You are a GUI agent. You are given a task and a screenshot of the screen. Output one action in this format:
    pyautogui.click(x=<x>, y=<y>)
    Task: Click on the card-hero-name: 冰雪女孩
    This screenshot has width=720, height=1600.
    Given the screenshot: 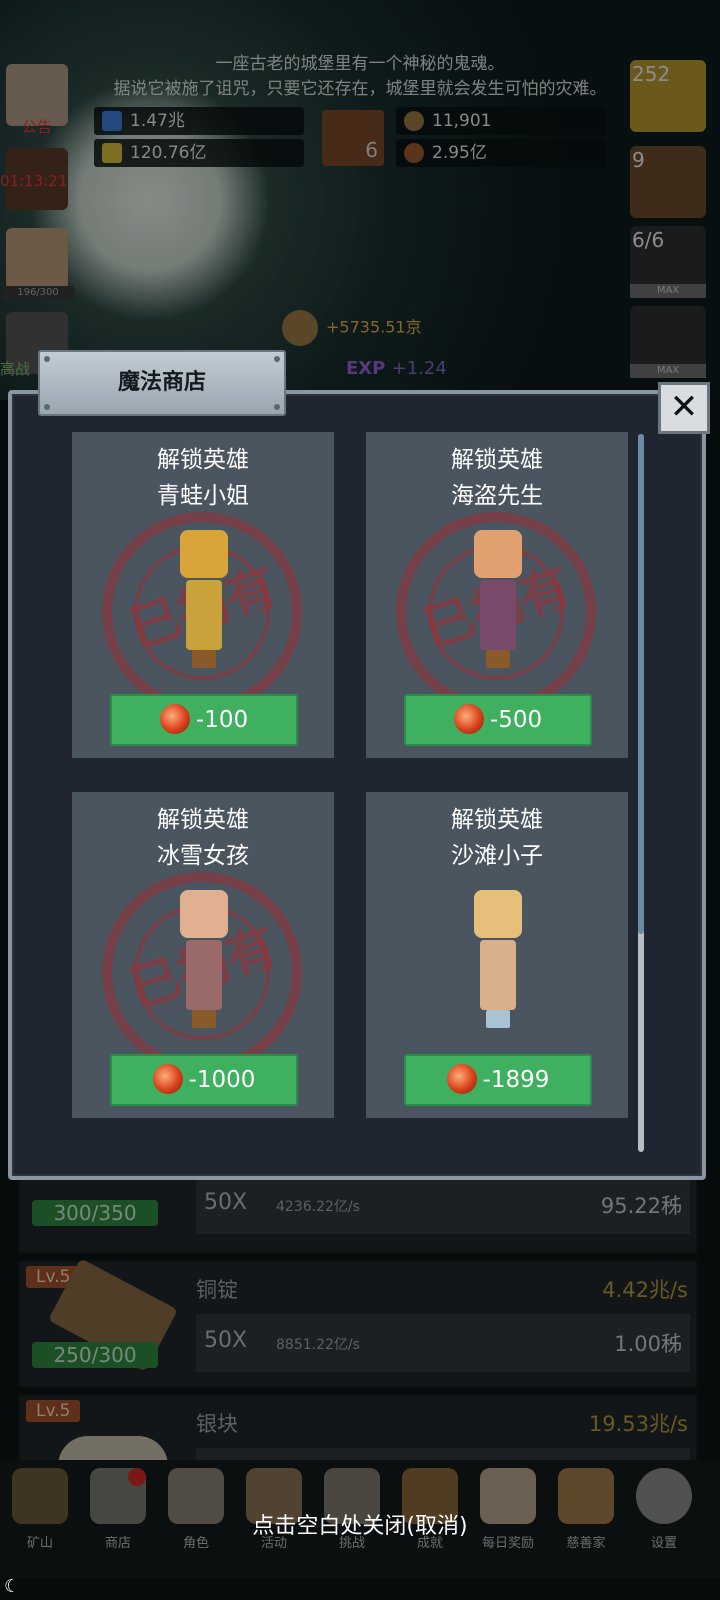 What is the action you would take?
    pyautogui.click(x=203, y=856)
    